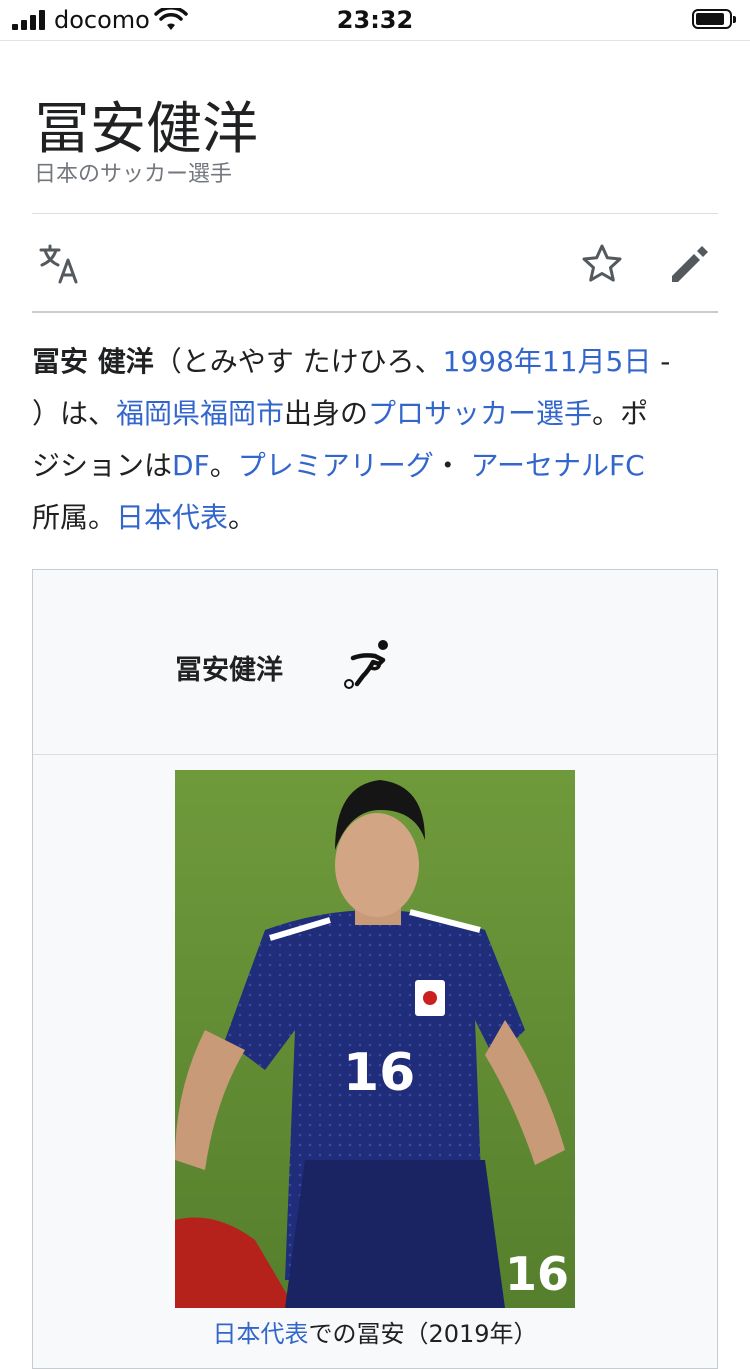  What do you see at coordinates (447, 465) in the screenshot?
I see `lead-text: ・` at bounding box center [447, 465].